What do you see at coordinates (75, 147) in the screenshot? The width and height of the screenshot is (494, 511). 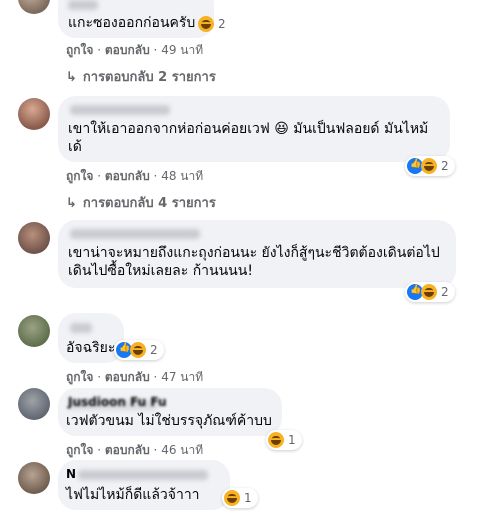 I see `comment-text-line2: เด้` at bounding box center [75, 147].